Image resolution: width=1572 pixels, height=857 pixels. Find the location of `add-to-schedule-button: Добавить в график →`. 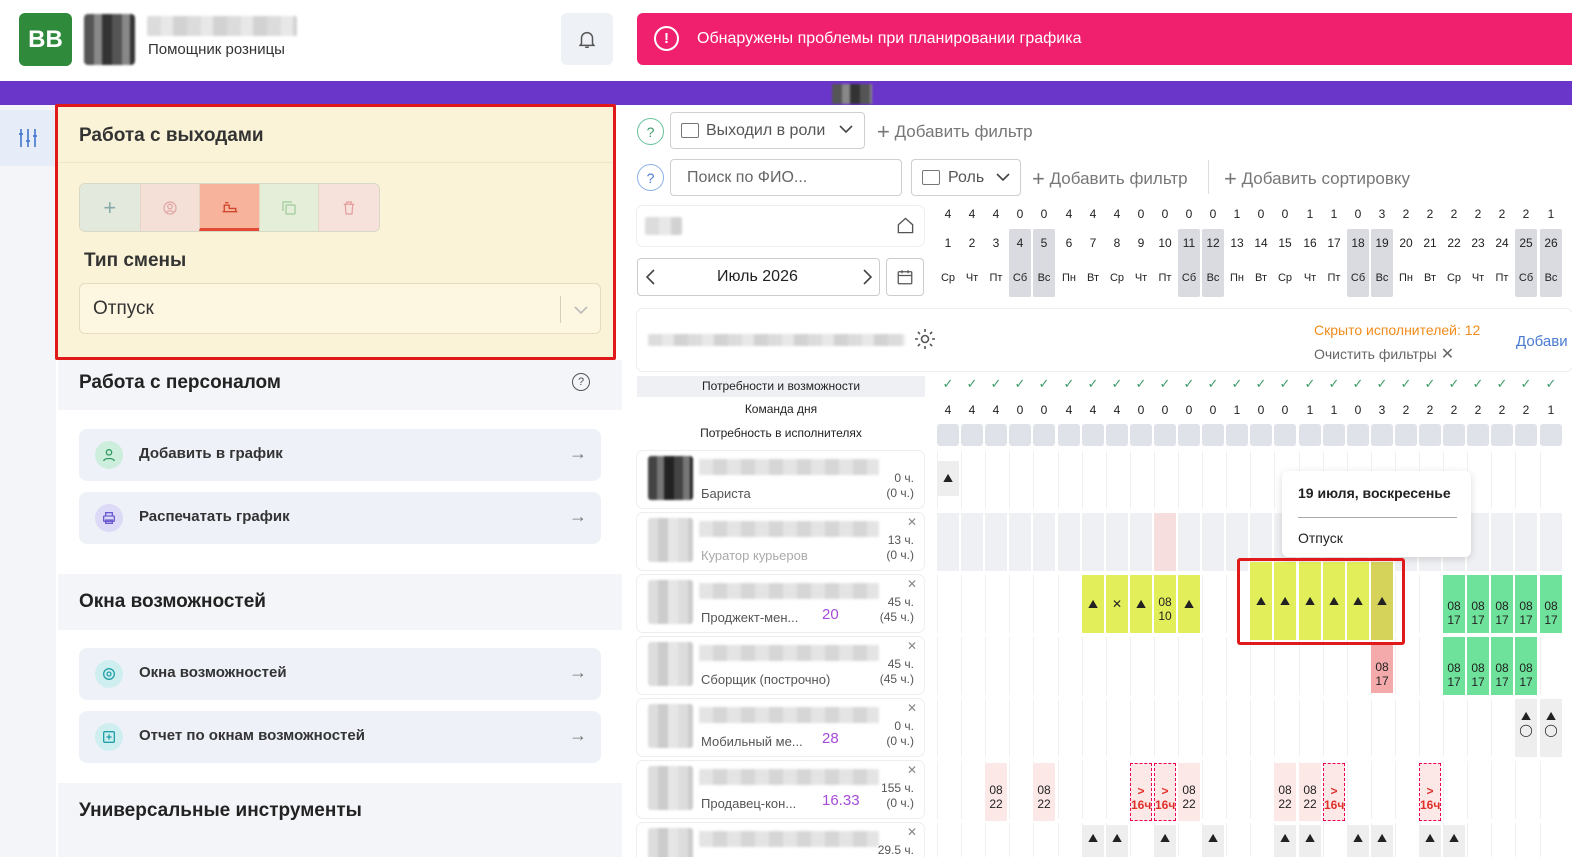

add-to-schedule-button: Добавить в график → is located at coordinates (340, 455).